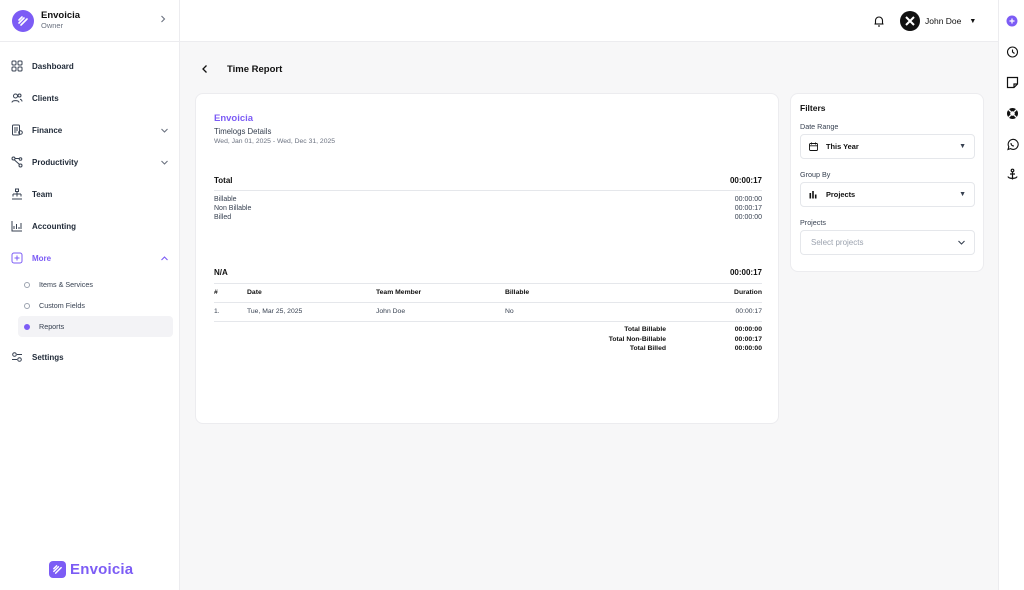  Describe the element at coordinates (910, 21) in the screenshot. I see `avatar` at that location.